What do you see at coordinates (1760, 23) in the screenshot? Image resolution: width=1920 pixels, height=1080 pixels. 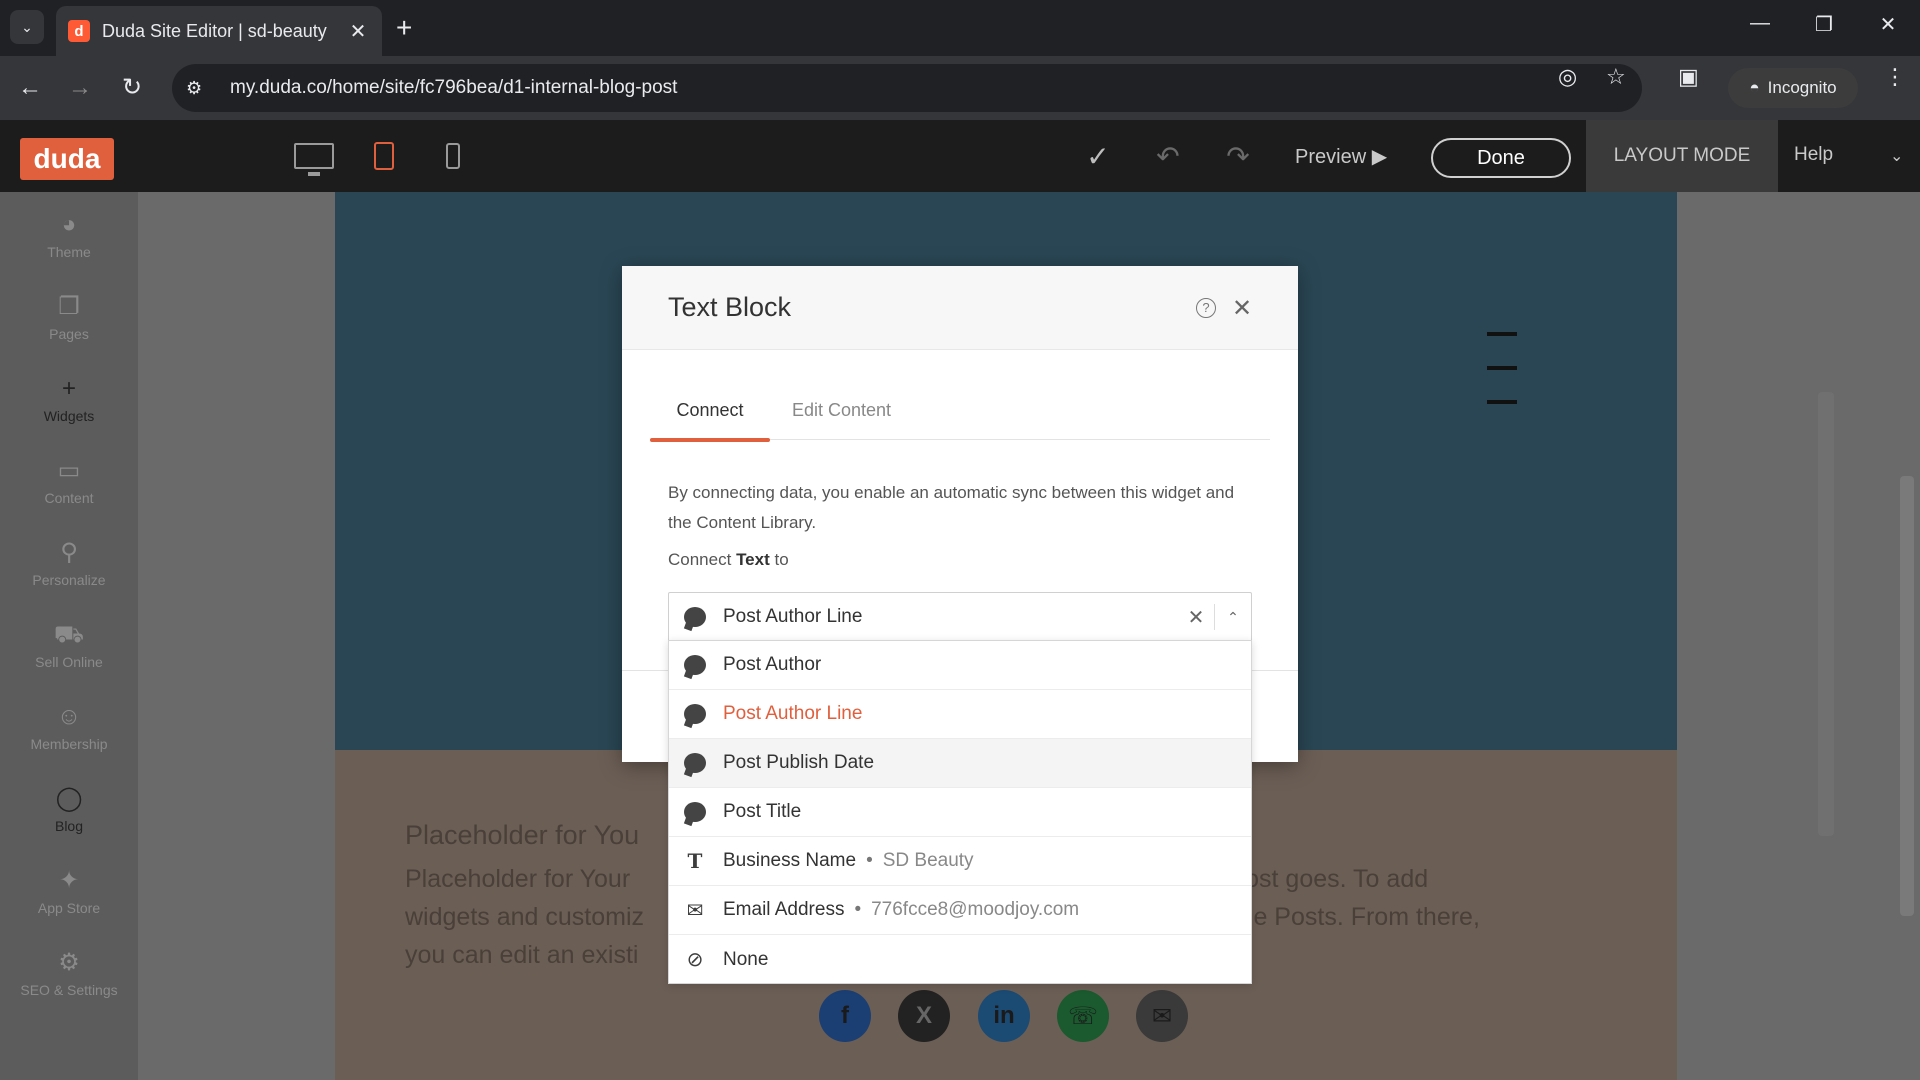 I see `minimize-icon: —` at bounding box center [1760, 23].